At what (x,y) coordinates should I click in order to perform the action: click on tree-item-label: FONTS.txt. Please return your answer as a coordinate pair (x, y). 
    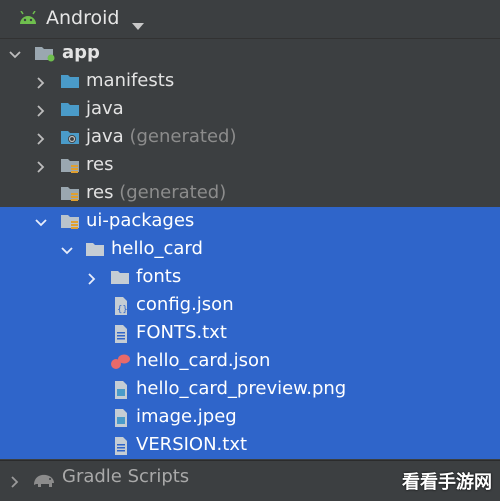
    Looking at the image, I should click on (181, 332).